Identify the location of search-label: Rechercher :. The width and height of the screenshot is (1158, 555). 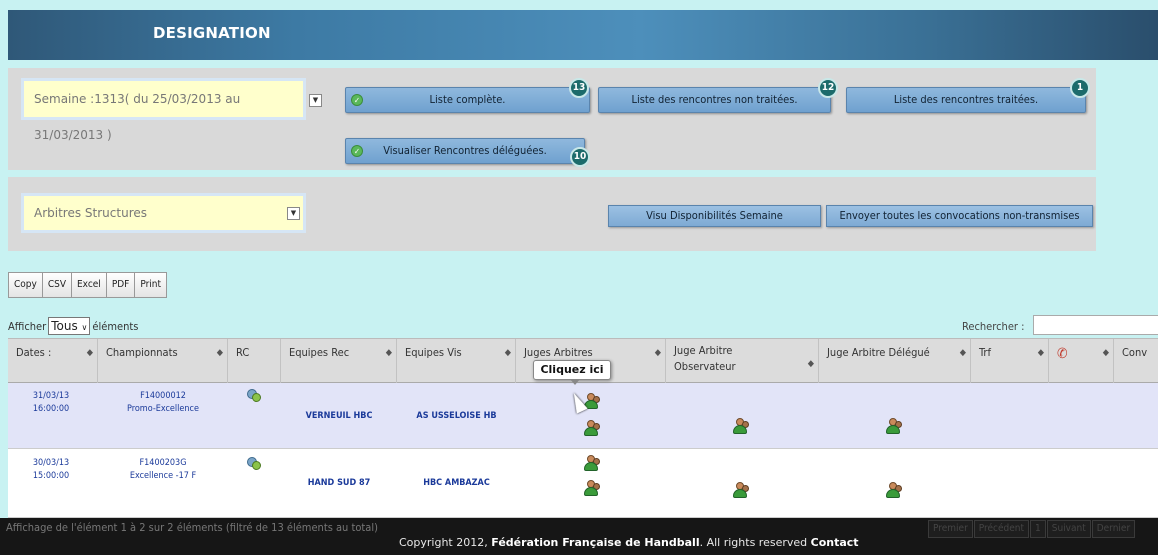
(993, 326).